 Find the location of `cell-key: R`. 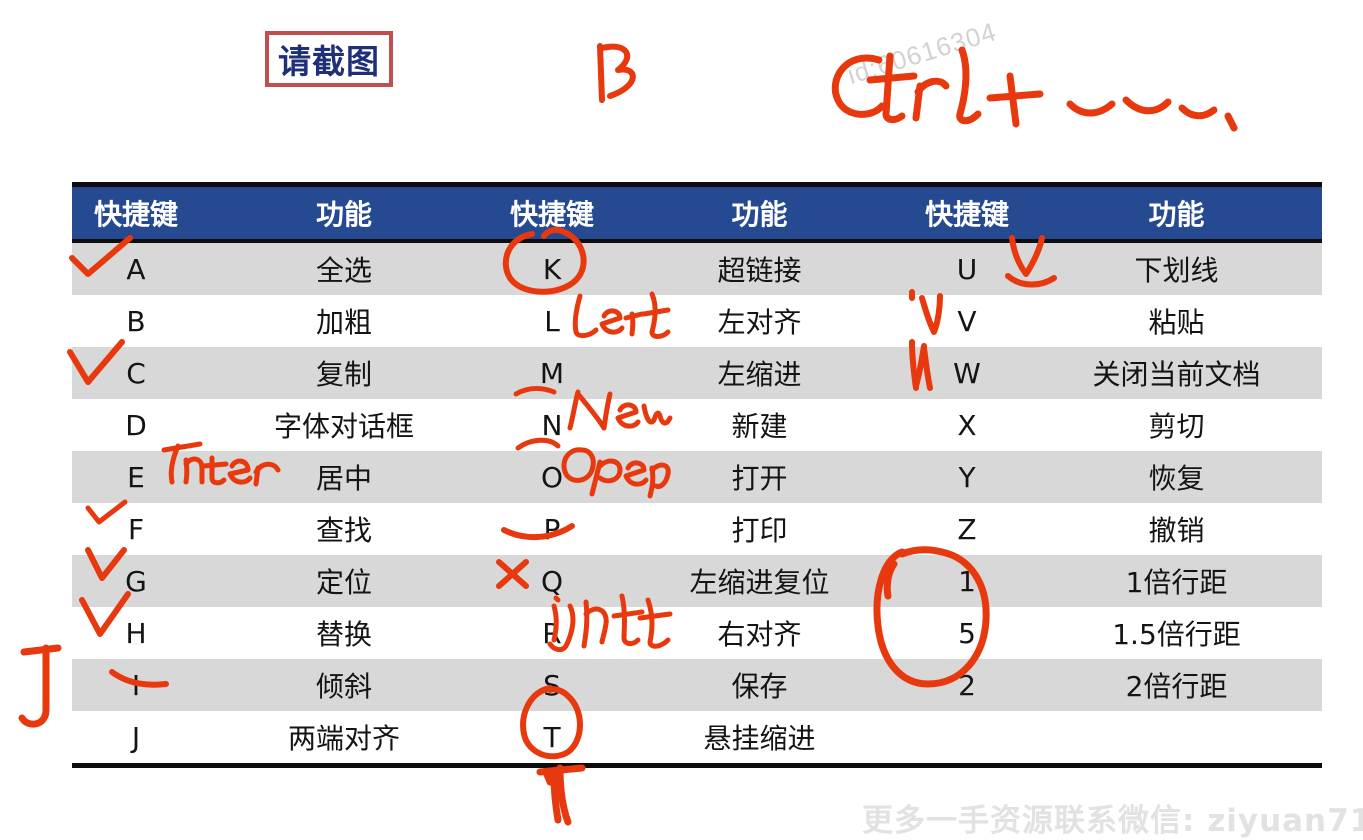

cell-key: R is located at coordinates (552, 633).